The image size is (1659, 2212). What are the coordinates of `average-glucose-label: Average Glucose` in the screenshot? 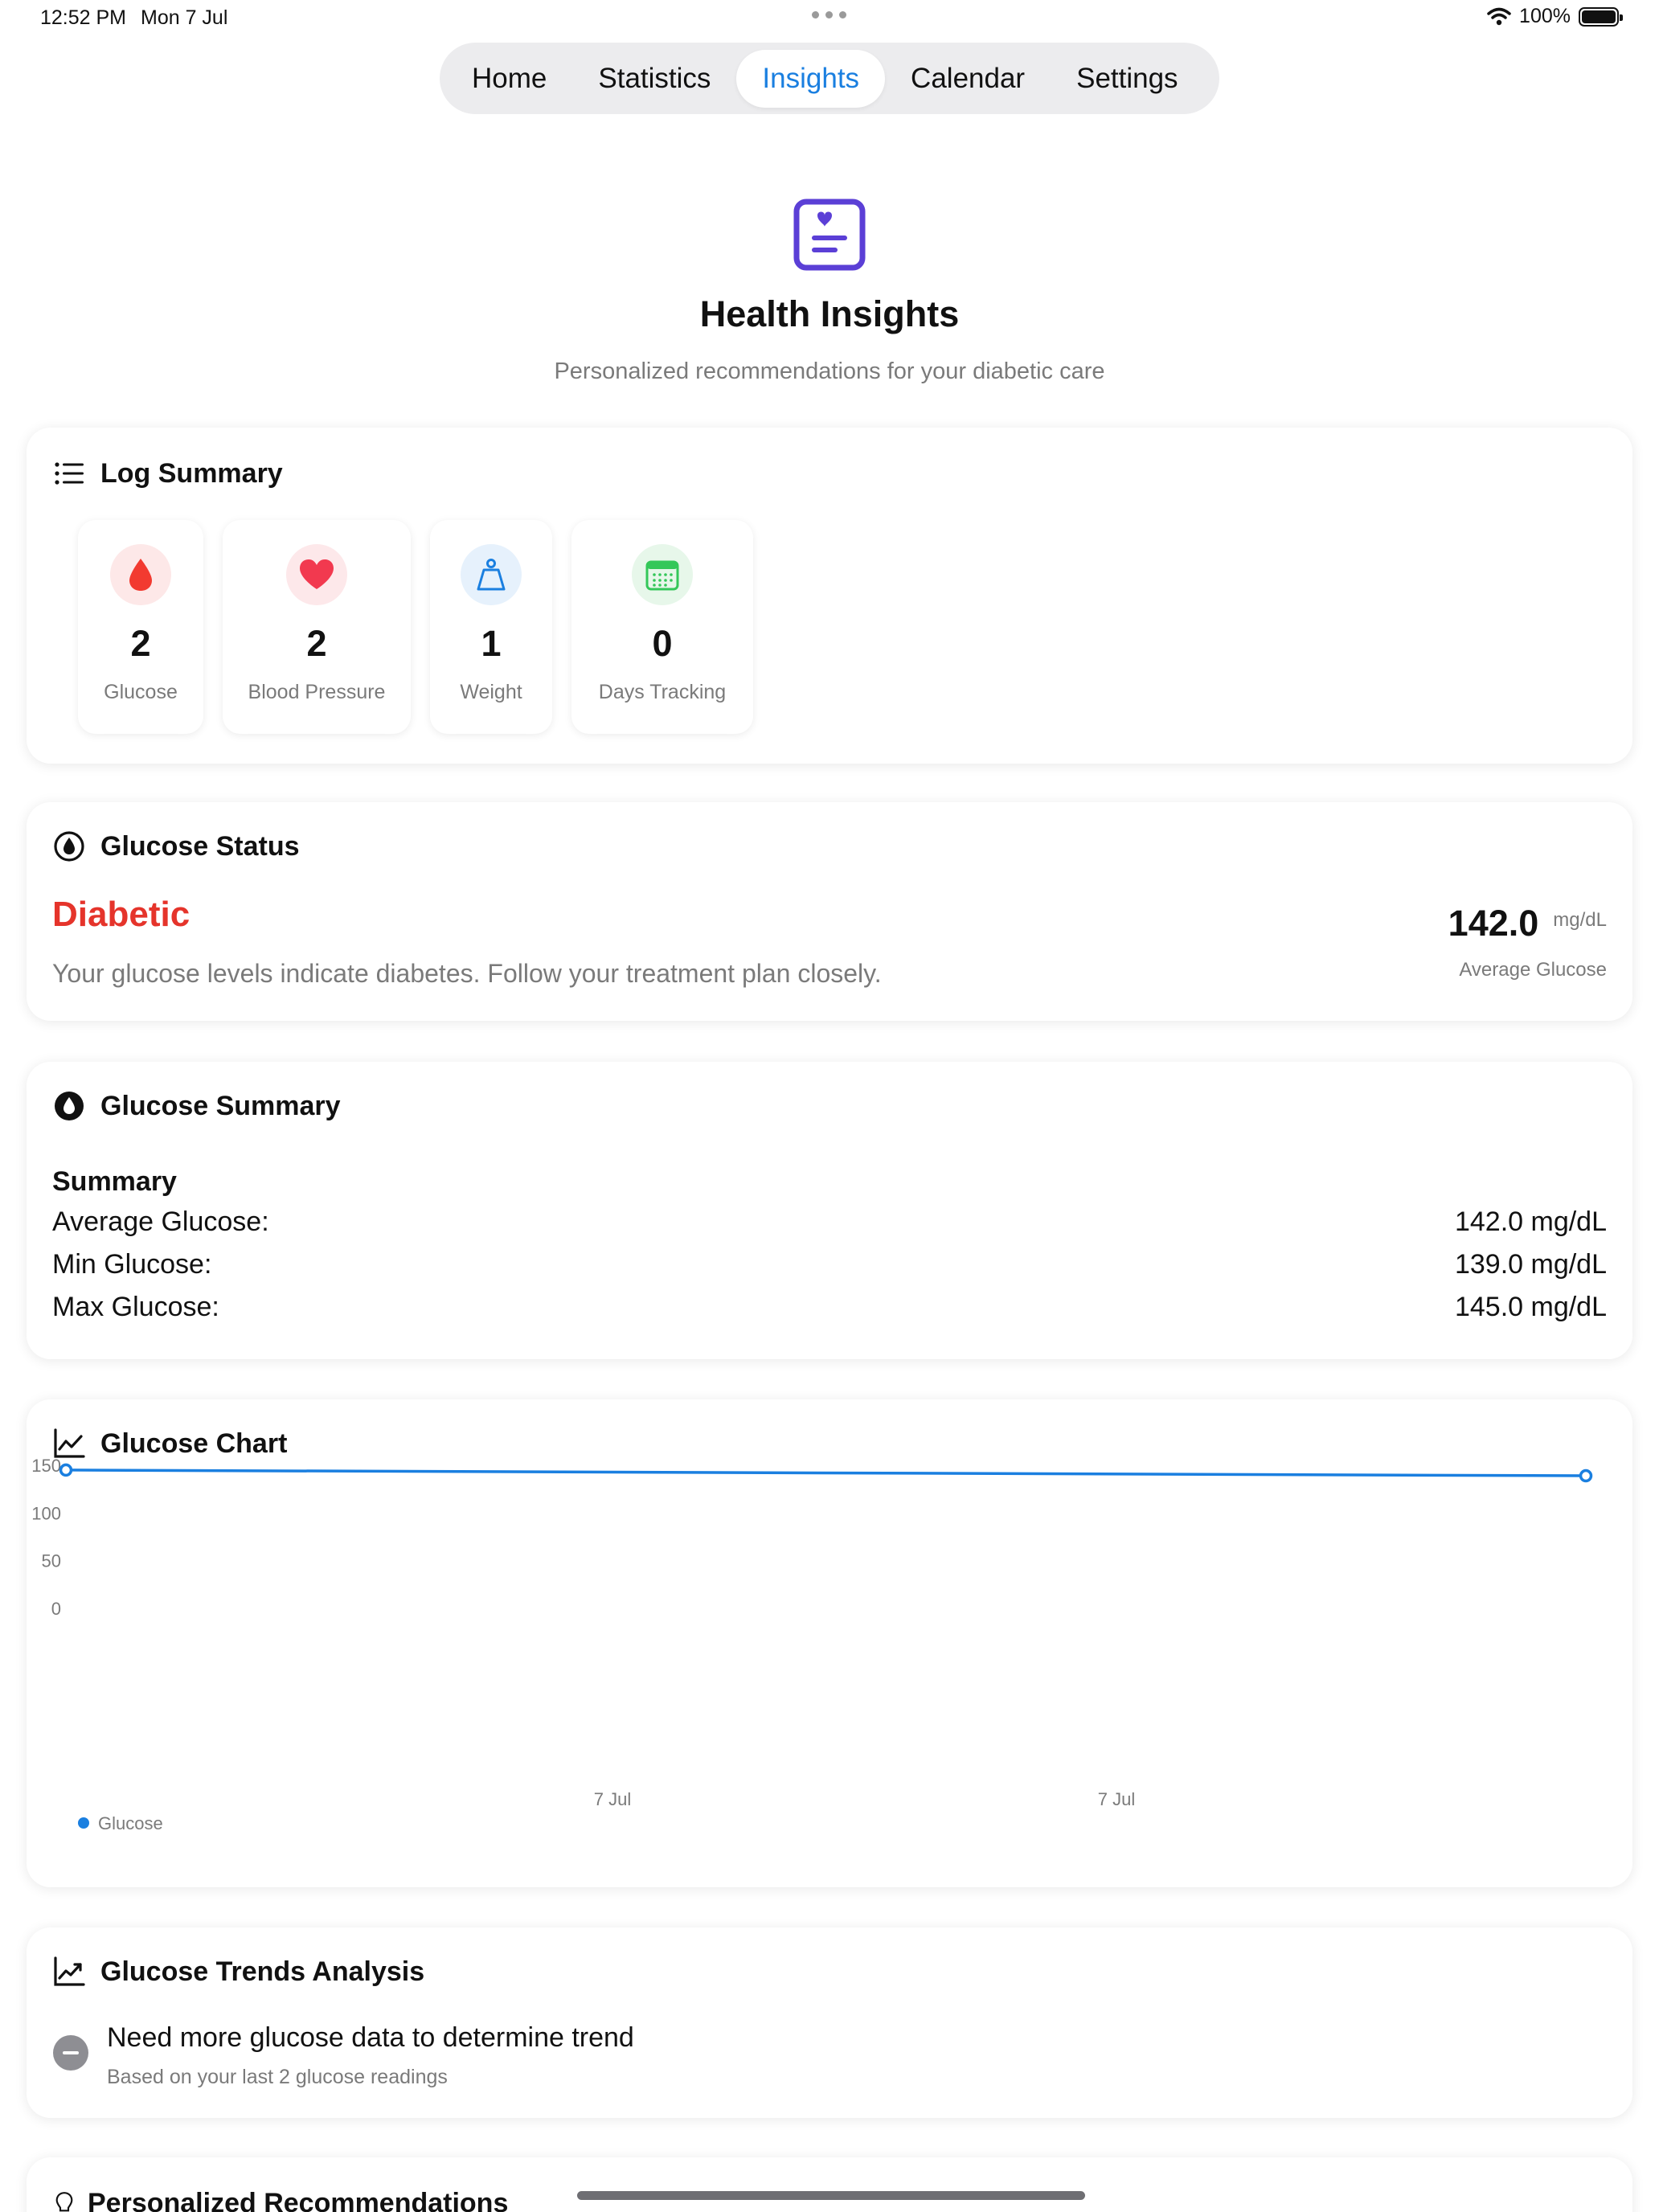 It's located at (1533, 970).